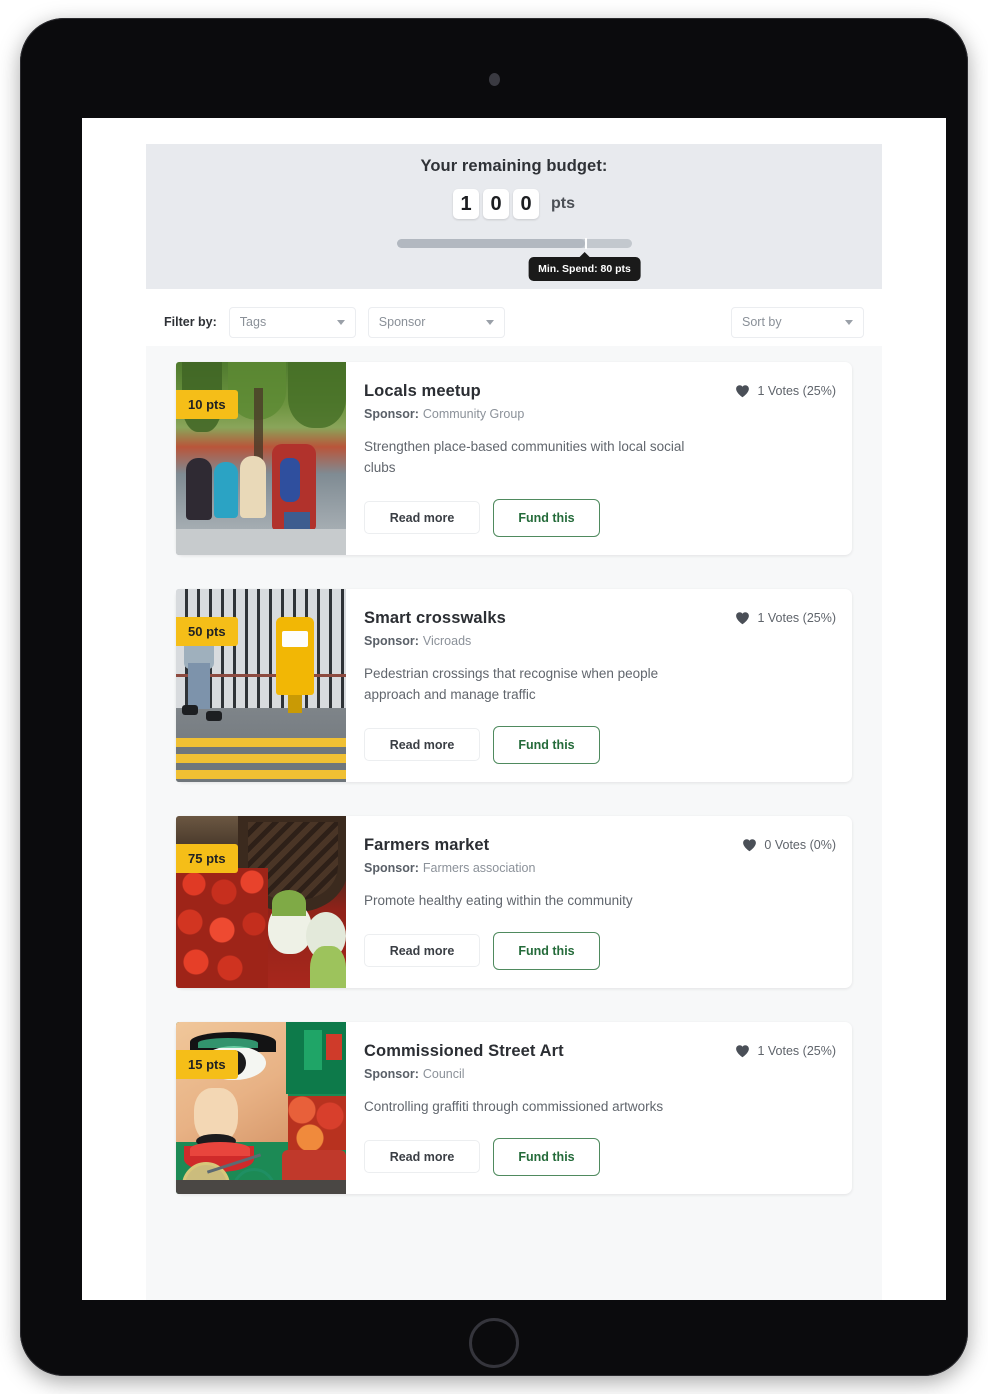  What do you see at coordinates (447, 640) in the screenshot?
I see `sponsor-value: Vicroads` at bounding box center [447, 640].